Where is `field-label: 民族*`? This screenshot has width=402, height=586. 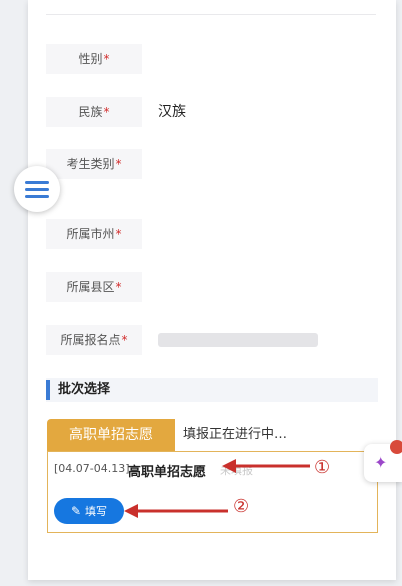
field-label: 民族* is located at coordinates (94, 112).